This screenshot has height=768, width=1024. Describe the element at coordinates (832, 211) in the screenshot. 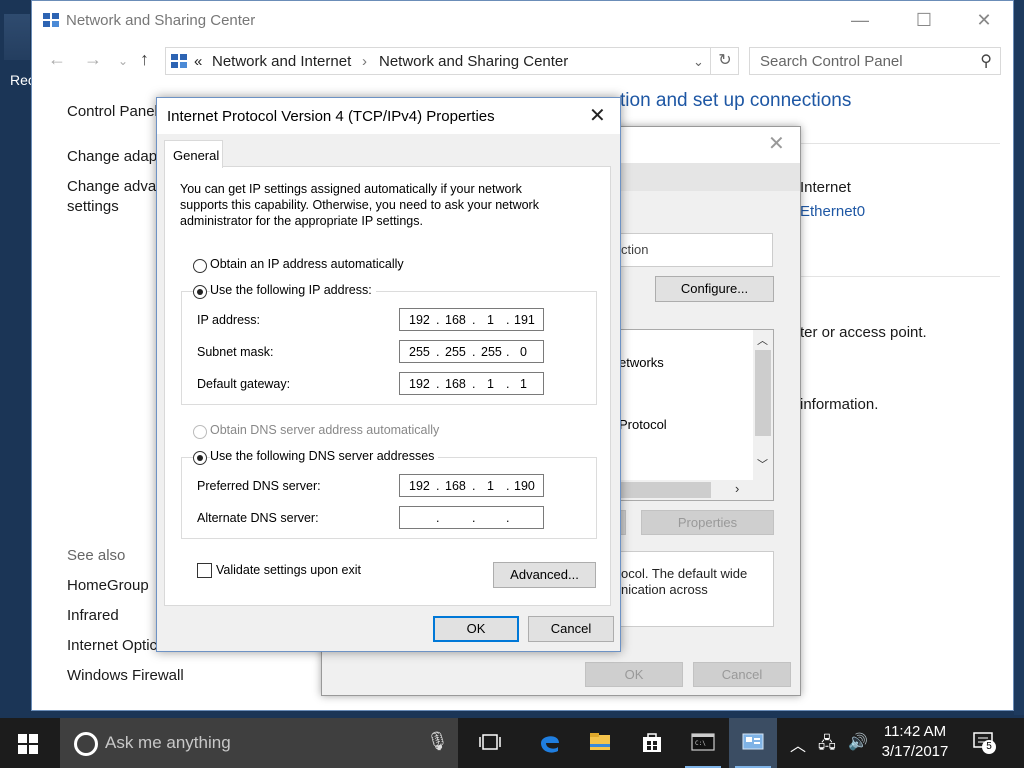

I see `ethernet-connection-link: Ethernet0` at that location.